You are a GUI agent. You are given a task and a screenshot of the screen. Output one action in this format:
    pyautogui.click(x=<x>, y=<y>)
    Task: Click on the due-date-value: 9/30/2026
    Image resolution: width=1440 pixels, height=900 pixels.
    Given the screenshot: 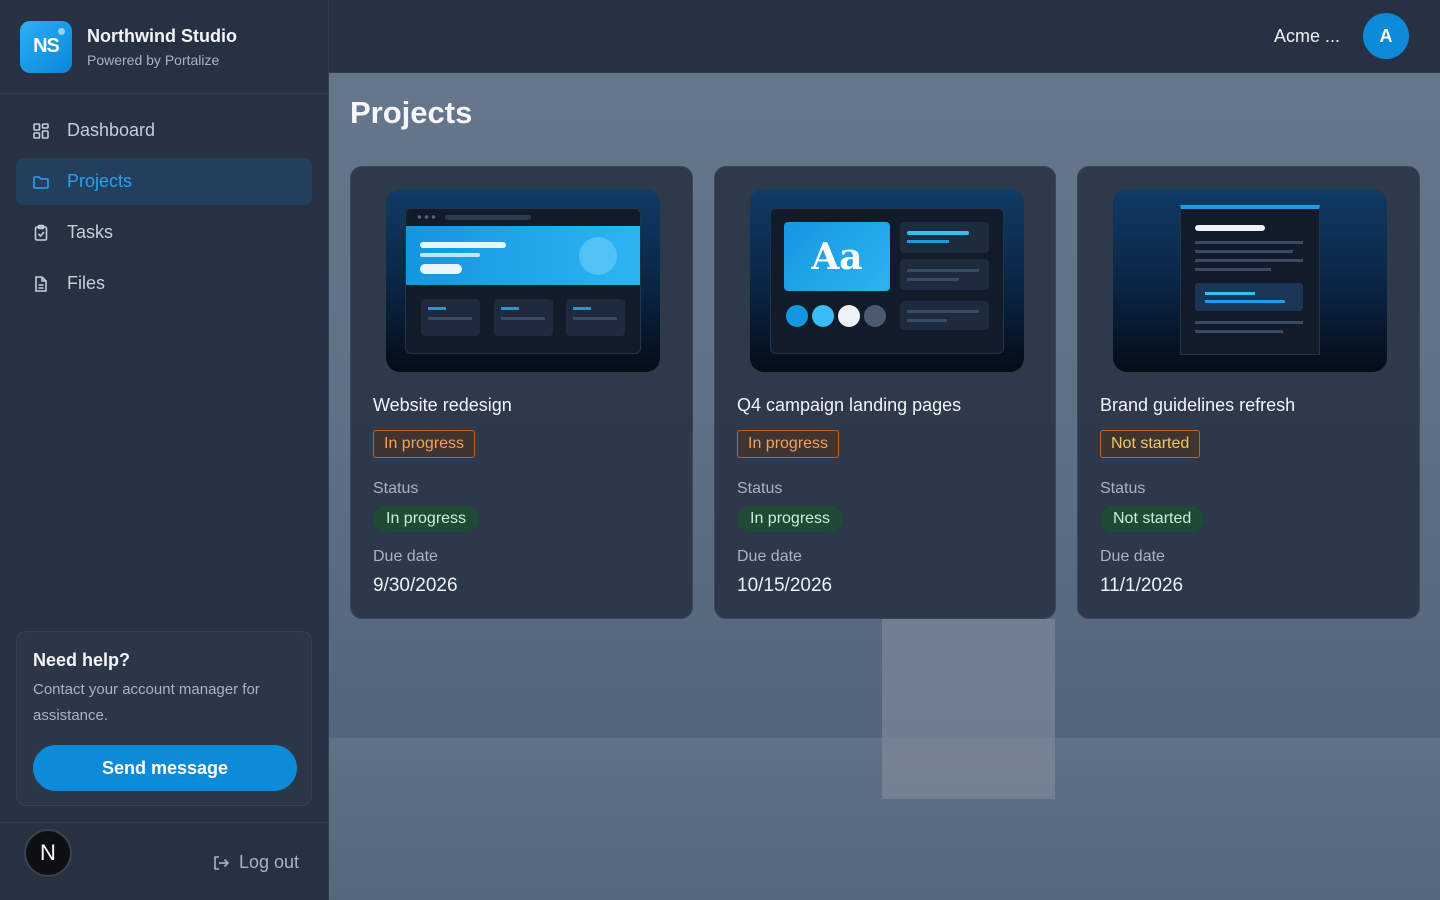 What is the action you would take?
    pyautogui.click(x=415, y=585)
    